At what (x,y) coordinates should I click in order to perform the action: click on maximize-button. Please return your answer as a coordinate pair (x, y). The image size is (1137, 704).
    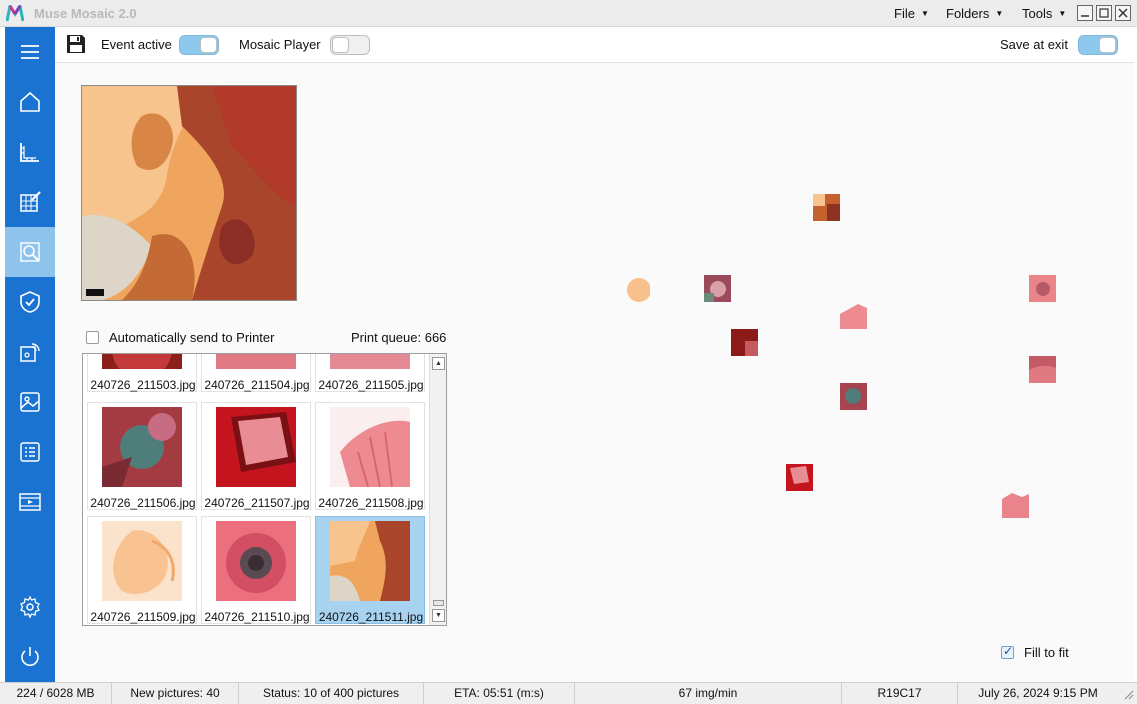
    Looking at the image, I should click on (1104, 13).